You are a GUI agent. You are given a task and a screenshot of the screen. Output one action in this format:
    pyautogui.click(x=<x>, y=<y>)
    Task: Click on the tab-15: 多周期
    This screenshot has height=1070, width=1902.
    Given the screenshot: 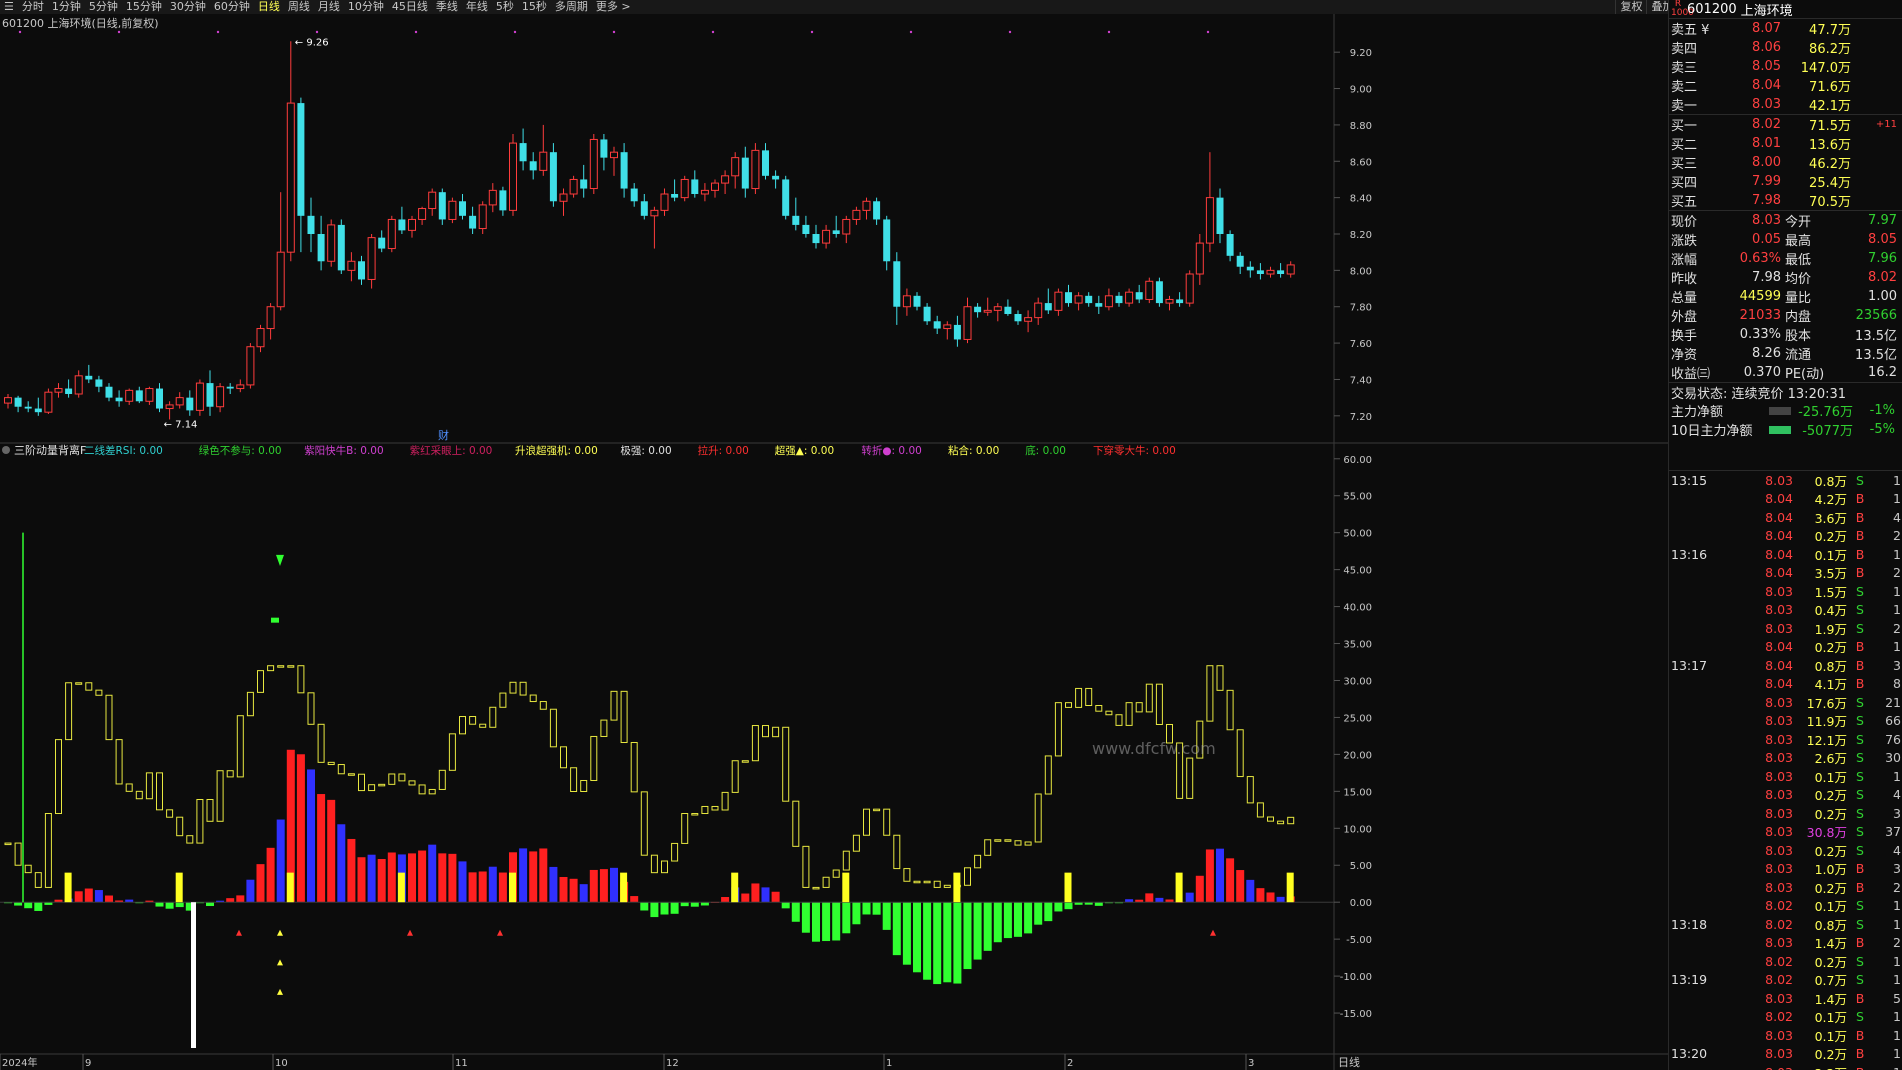 What is the action you would take?
    pyautogui.click(x=571, y=7)
    